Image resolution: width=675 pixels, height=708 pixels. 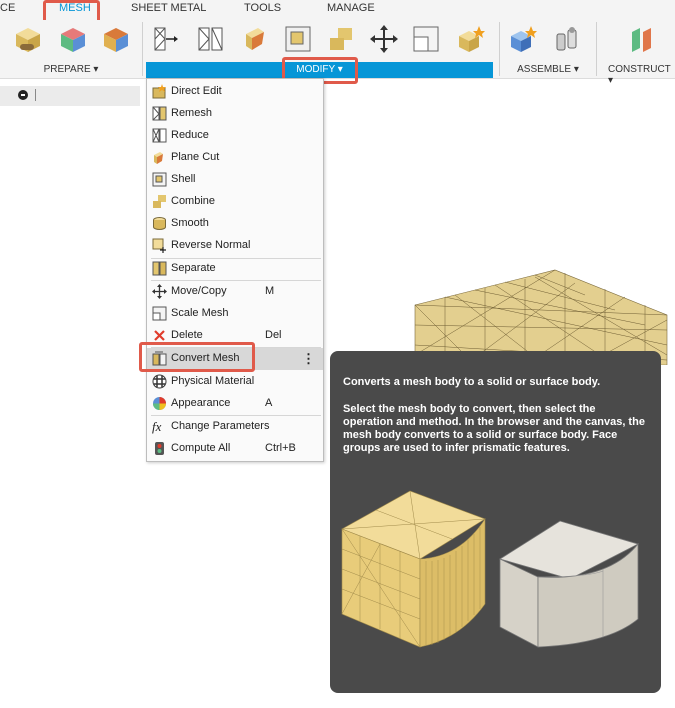 What do you see at coordinates (235, 427) in the screenshot?
I see `menu-item-change-parameters: fx Change Parameters` at bounding box center [235, 427].